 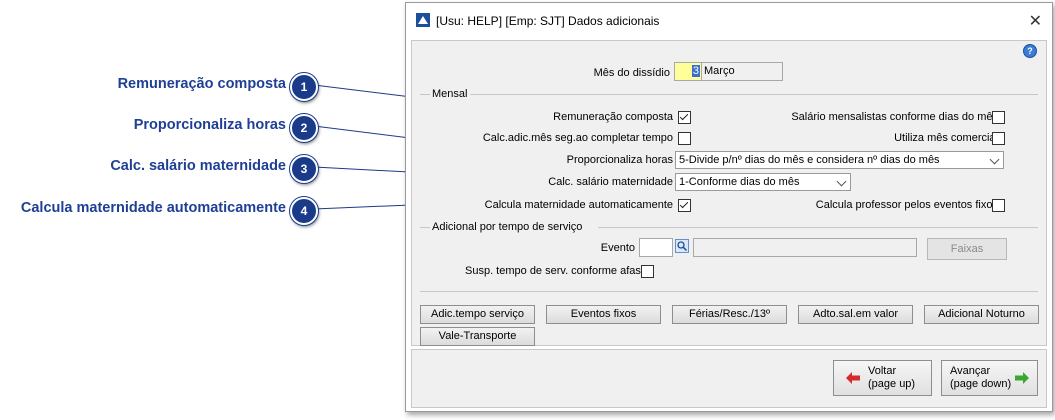 I want to click on susp-tempo-checkbox, so click(x=647, y=271).